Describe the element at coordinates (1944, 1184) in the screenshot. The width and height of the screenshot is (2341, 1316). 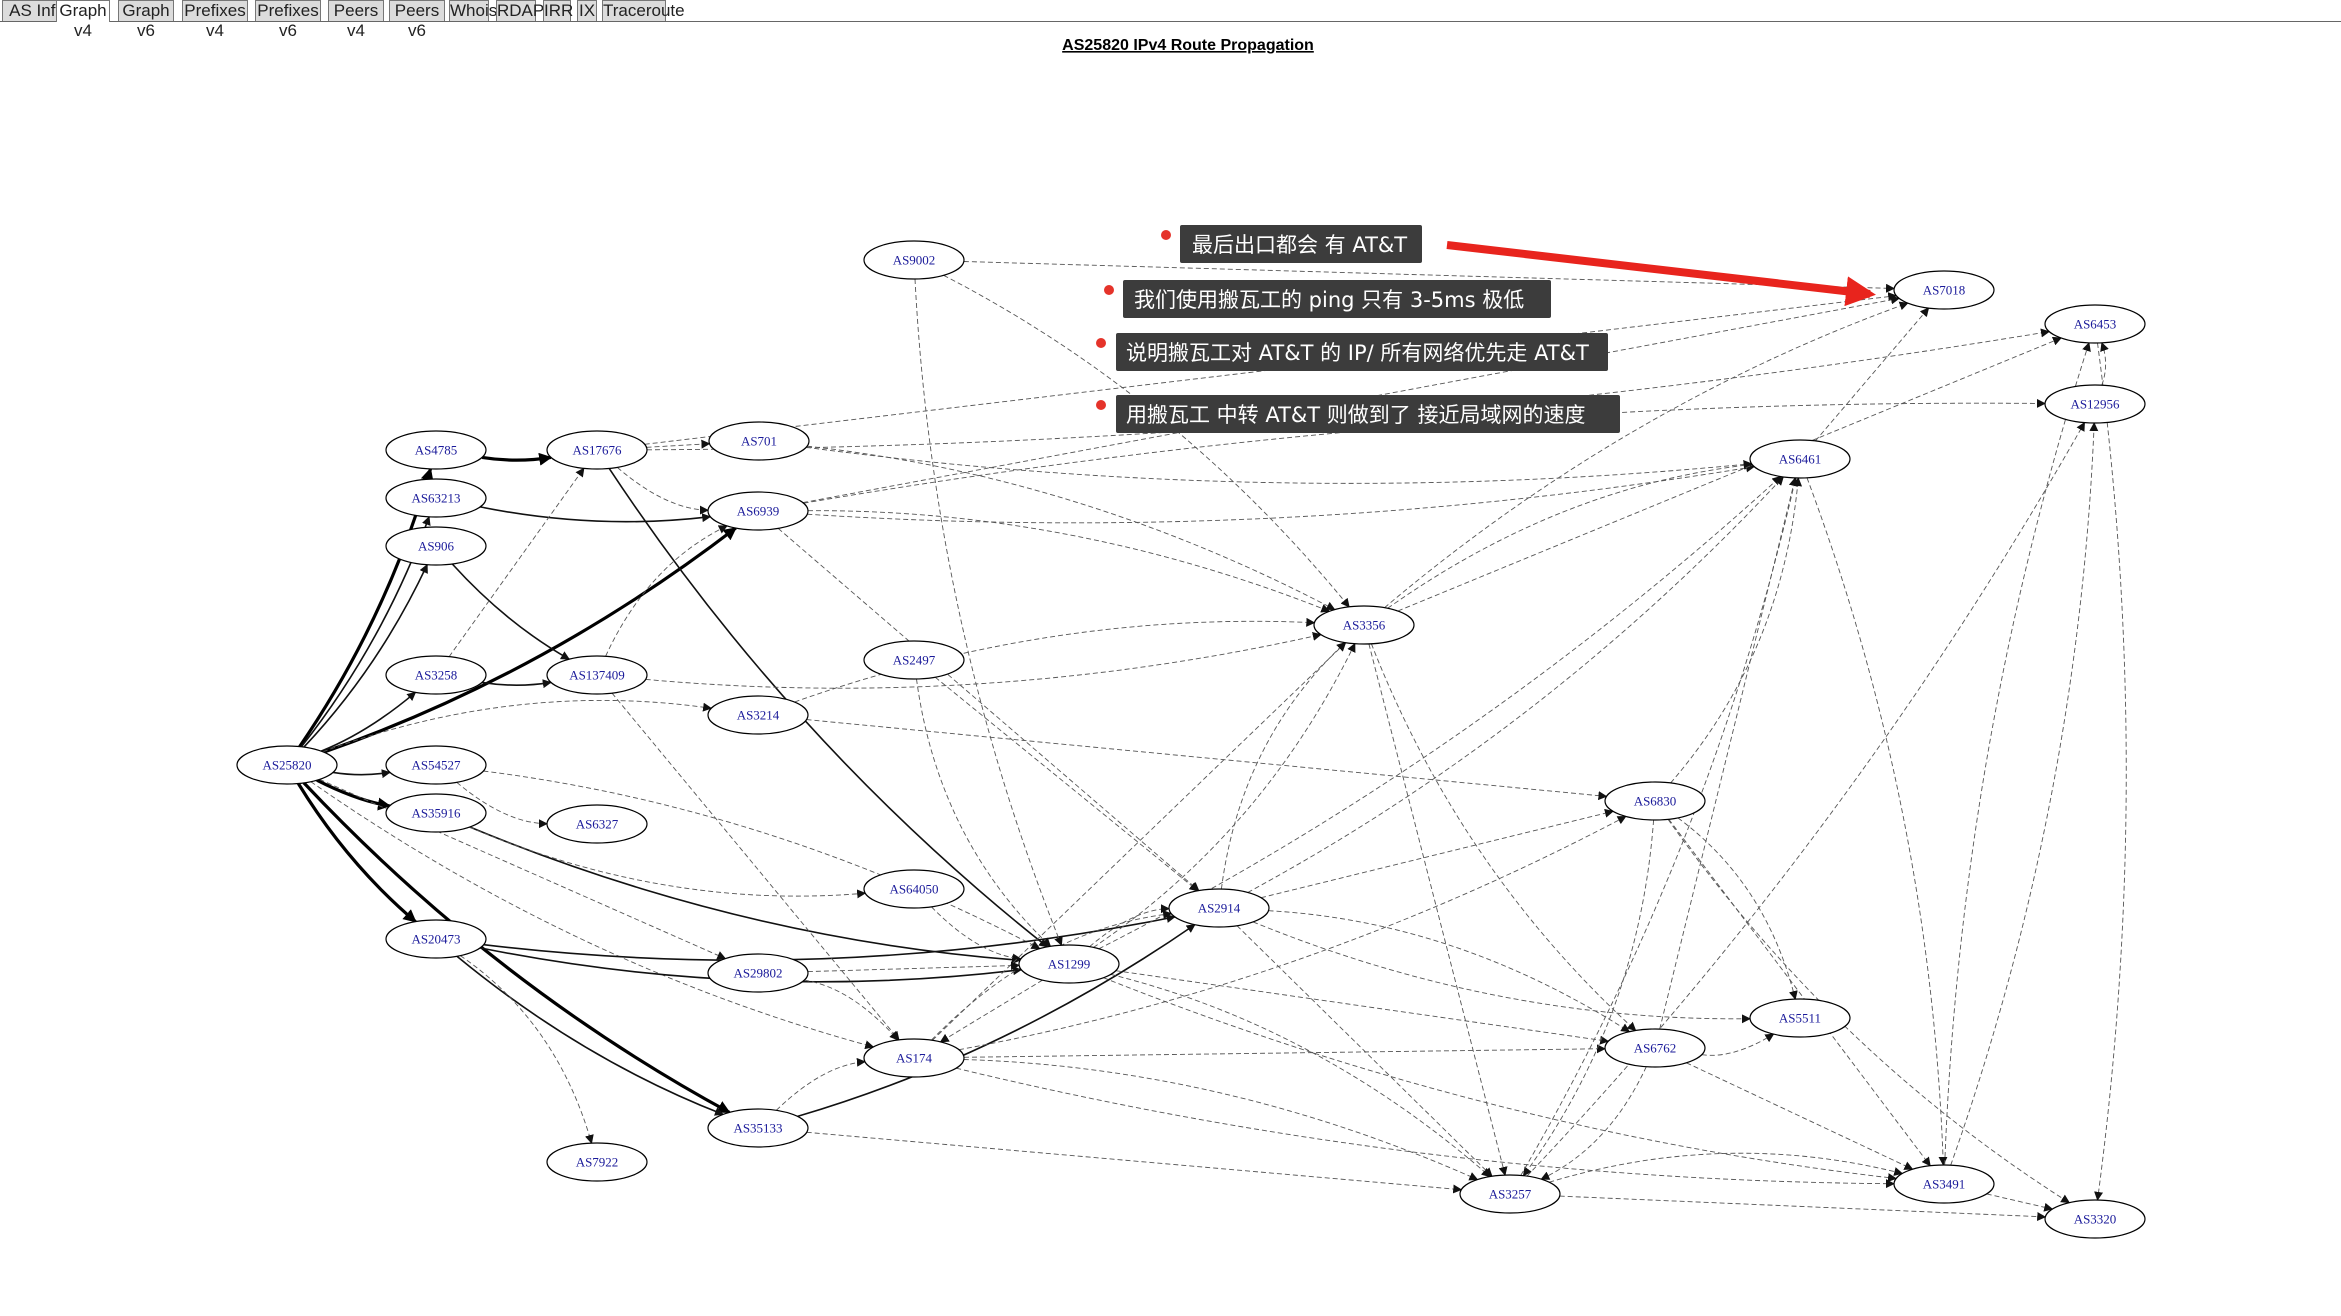
I see `node-as3491: AS3491` at that location.